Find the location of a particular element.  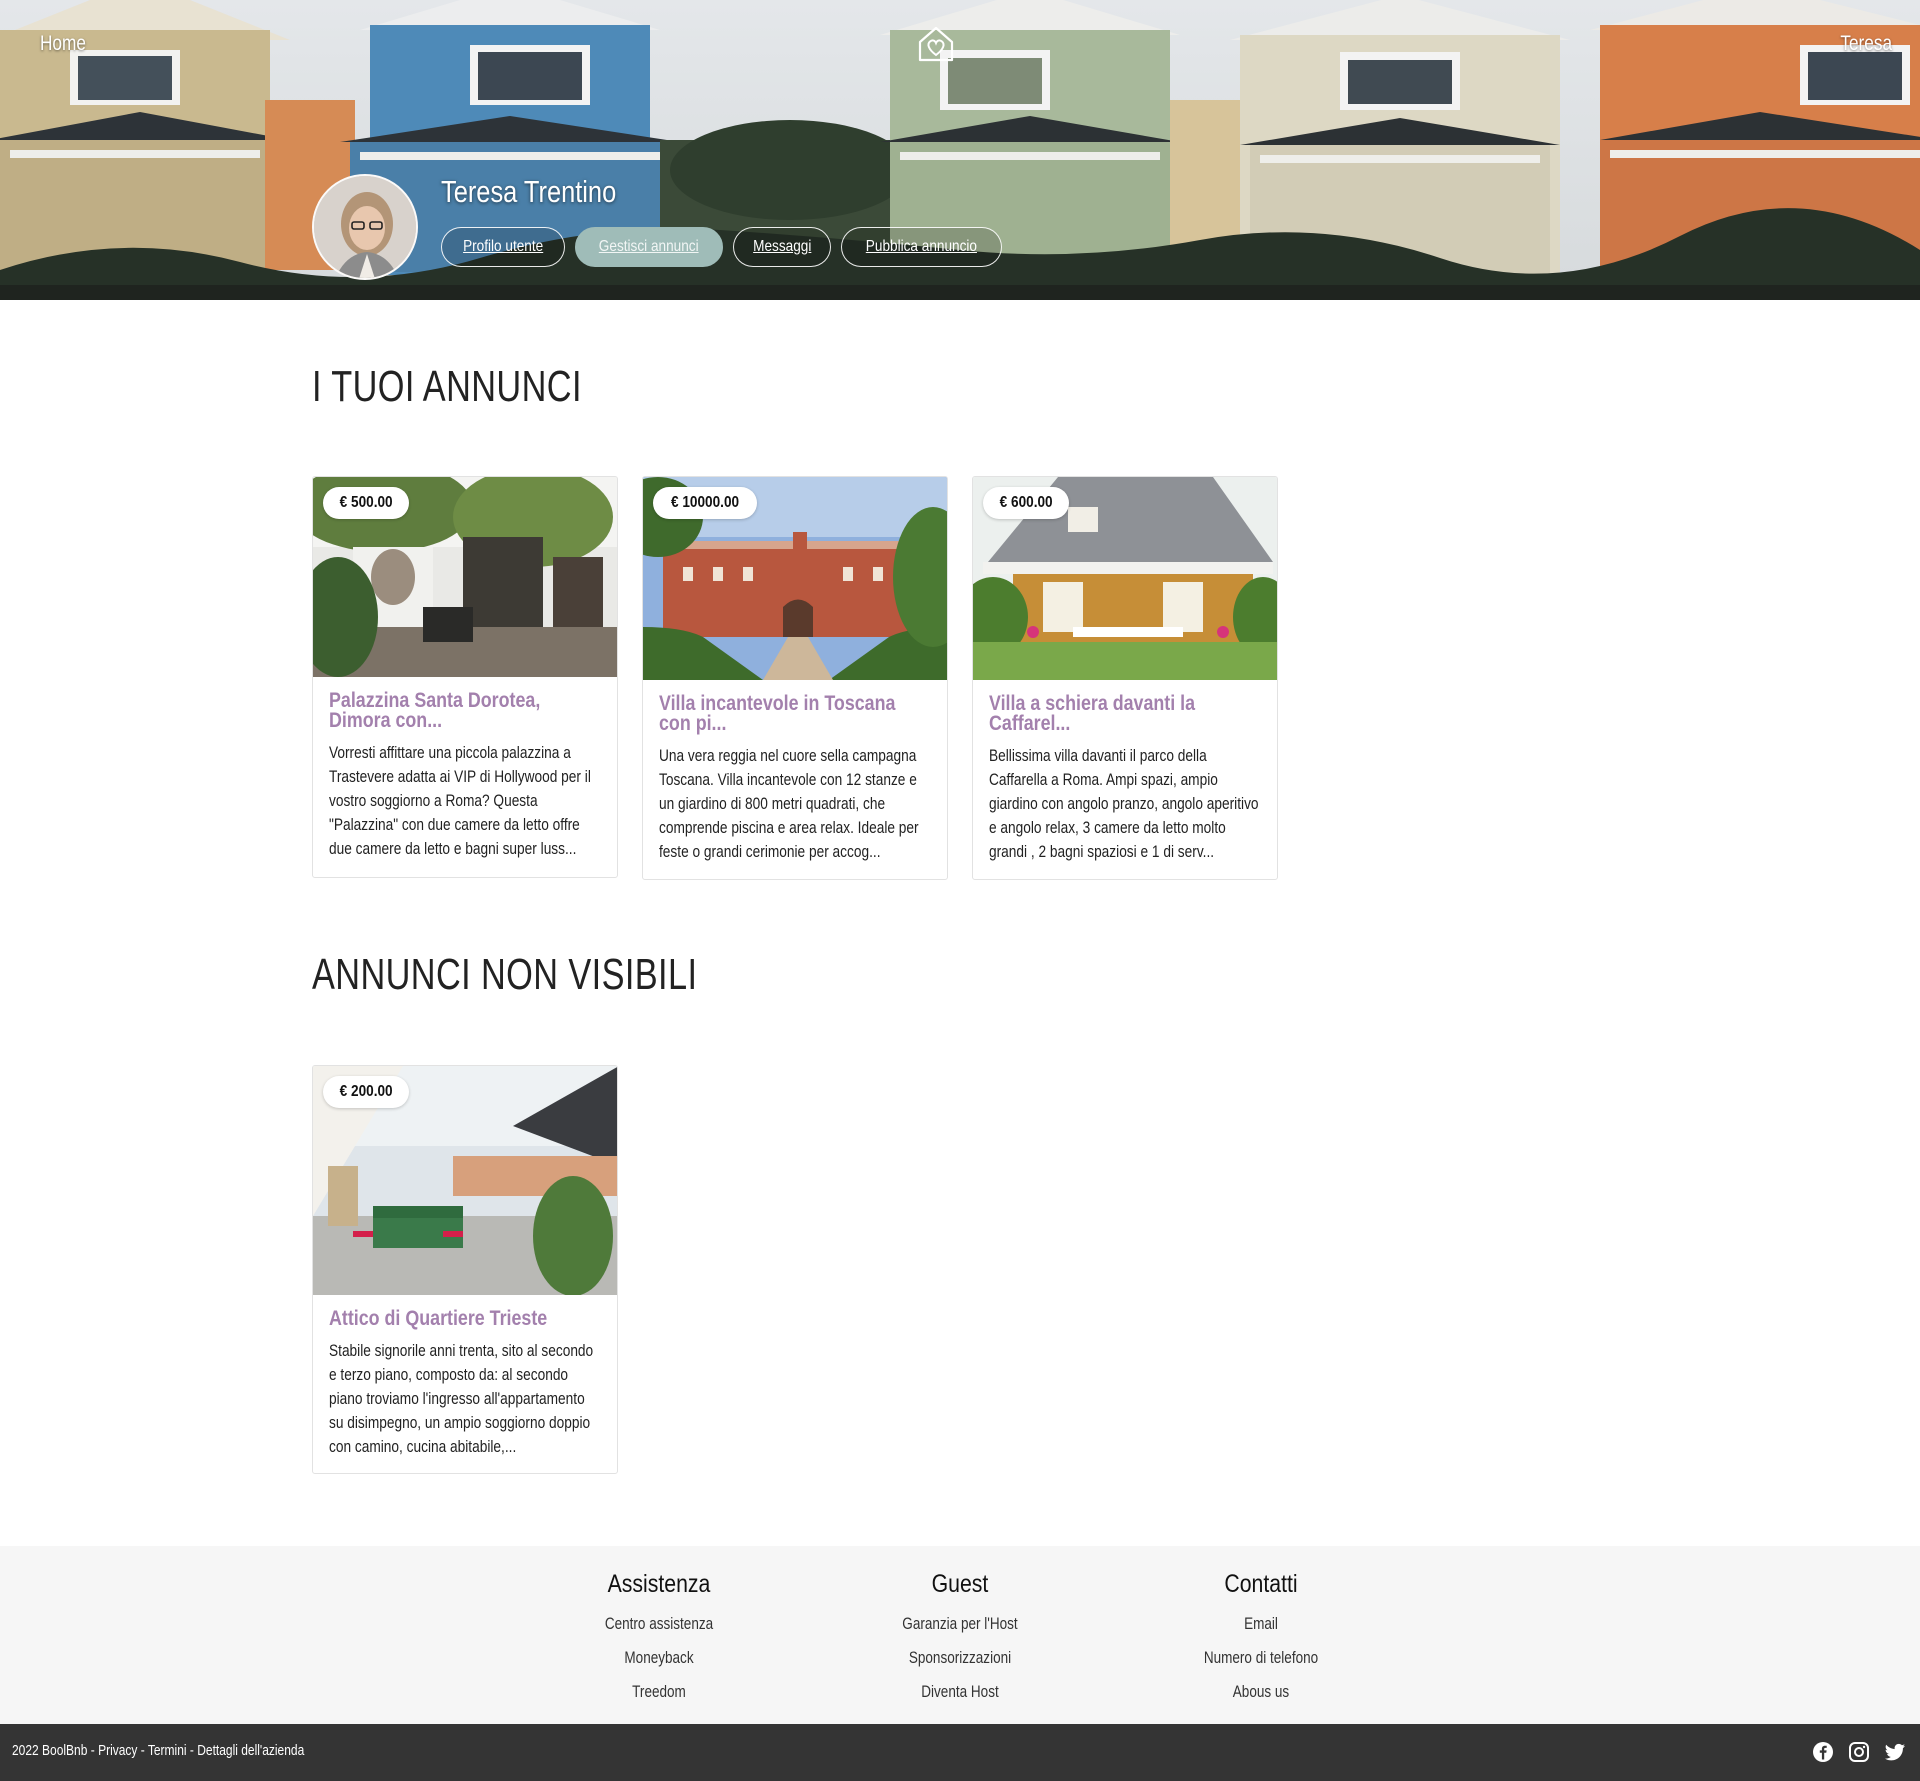

privacy-link: Privacy is located at coordinates (117, 1750).